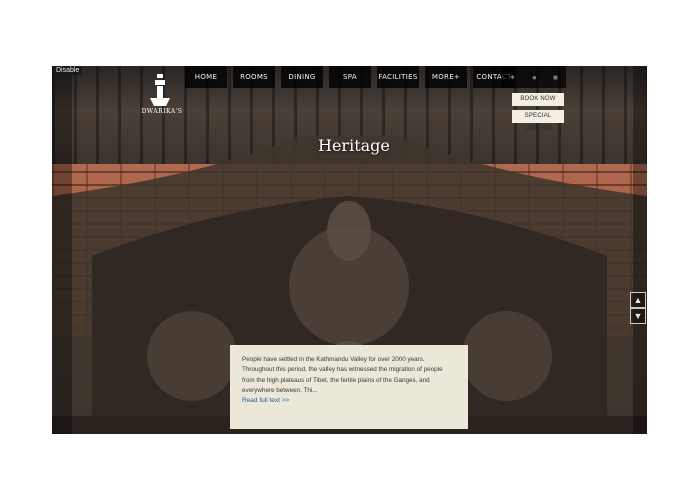 Image resolution: width=700 pixels, height=500 pixels. What do you see at coordinates (349, 400) in the screenshot?
I see `read-more-link: Read full text >>` at bounding box center [349, 400].